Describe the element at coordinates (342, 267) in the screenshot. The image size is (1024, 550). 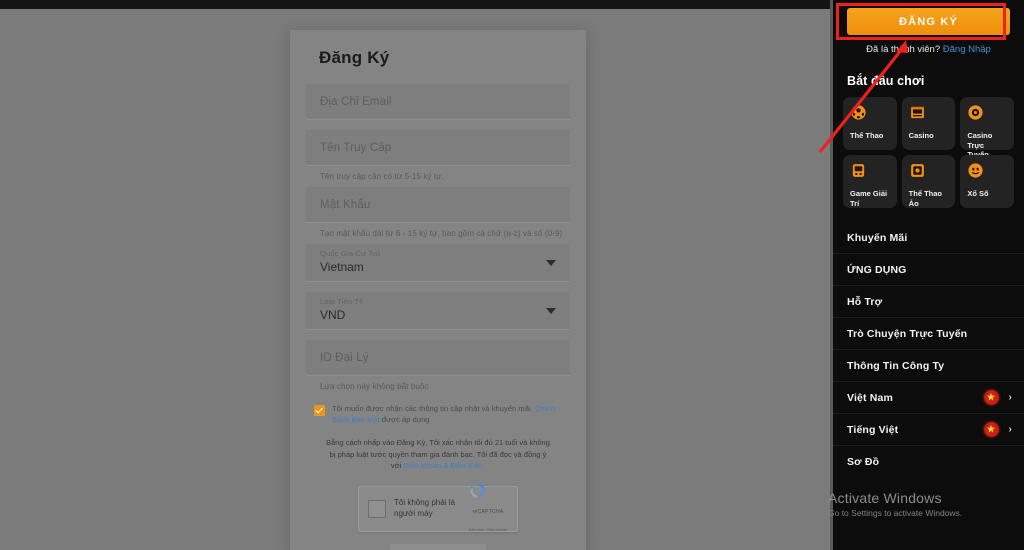
I see `country-select-value: Vietnam` at that location.